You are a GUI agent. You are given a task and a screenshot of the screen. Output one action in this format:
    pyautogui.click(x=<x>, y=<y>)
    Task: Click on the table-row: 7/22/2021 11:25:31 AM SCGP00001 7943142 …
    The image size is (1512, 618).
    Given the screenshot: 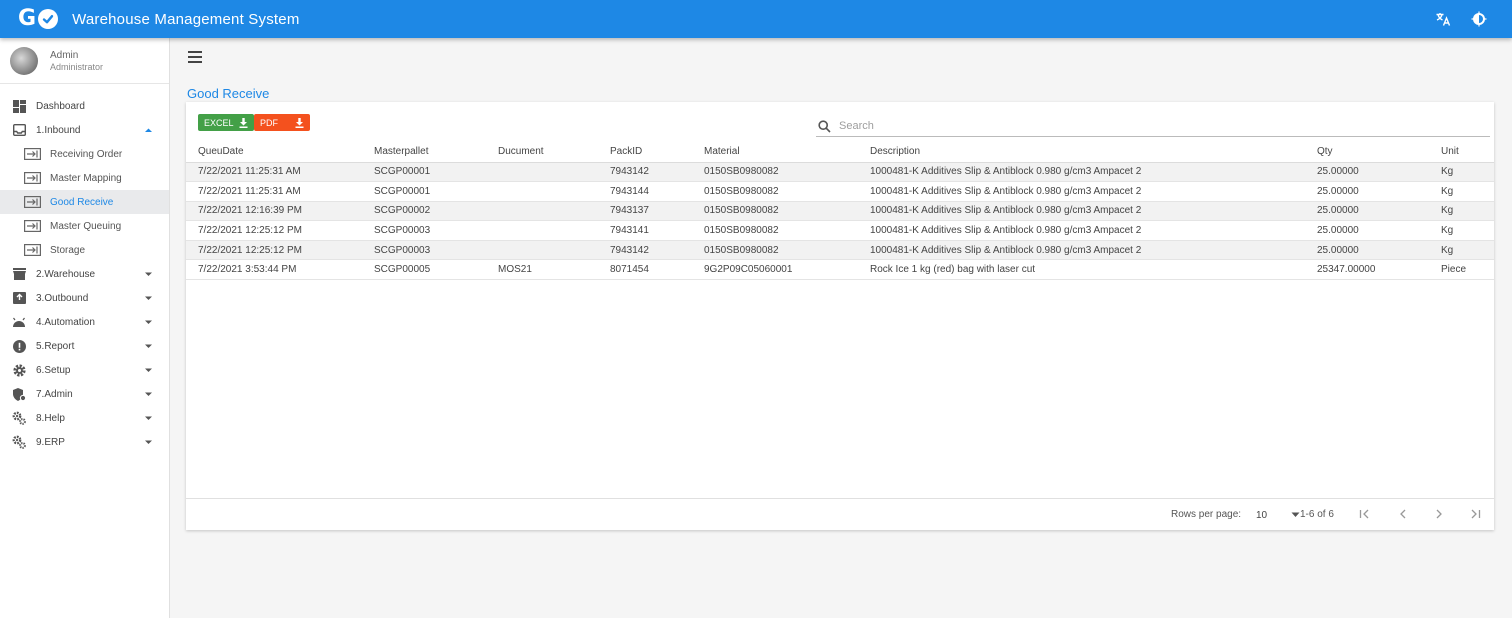 What is the action you would take?
    pyautogui.click(x=840, y=172)
    